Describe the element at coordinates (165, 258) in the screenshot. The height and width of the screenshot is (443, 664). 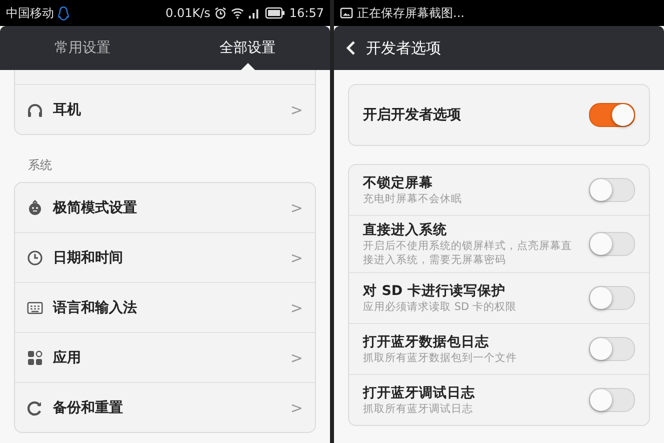
I see `settings-row: 日期和时间 >` at that location.